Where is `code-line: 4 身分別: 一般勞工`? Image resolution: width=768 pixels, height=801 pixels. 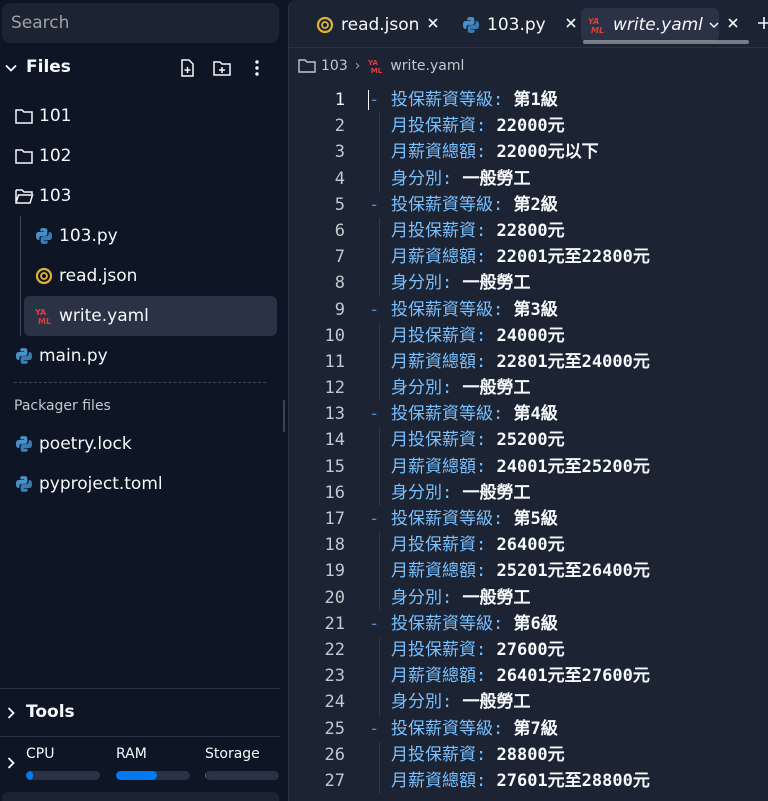 code-line: 4 身分別: 一般勞工 is located at coordinates (528, 178).